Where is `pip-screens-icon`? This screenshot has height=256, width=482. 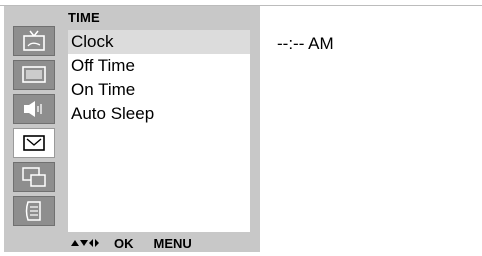 pip-screens-icon is located at coordinates (34, 177).